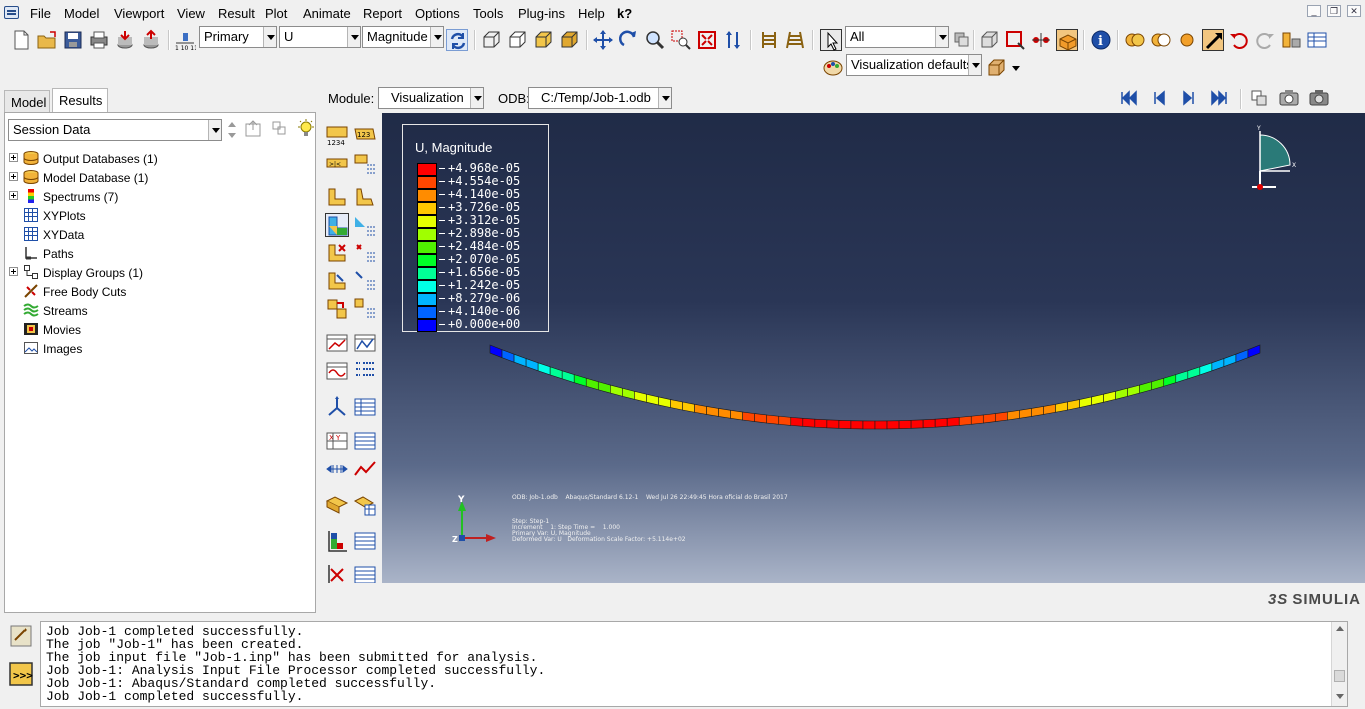  I want to click on display-group-create-icon, so click(337, 505).